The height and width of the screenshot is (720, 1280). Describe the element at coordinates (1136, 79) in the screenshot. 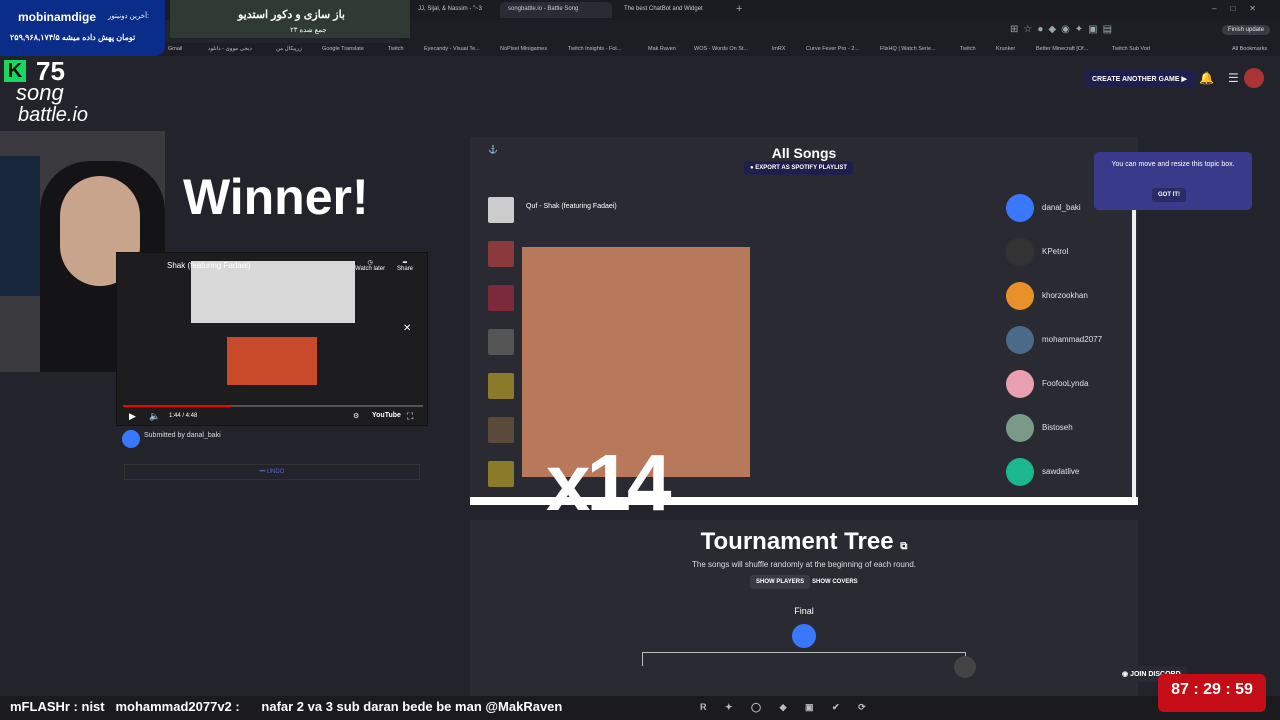

I see `create-game-label: CREATE ANOTHER GAME` at that location.